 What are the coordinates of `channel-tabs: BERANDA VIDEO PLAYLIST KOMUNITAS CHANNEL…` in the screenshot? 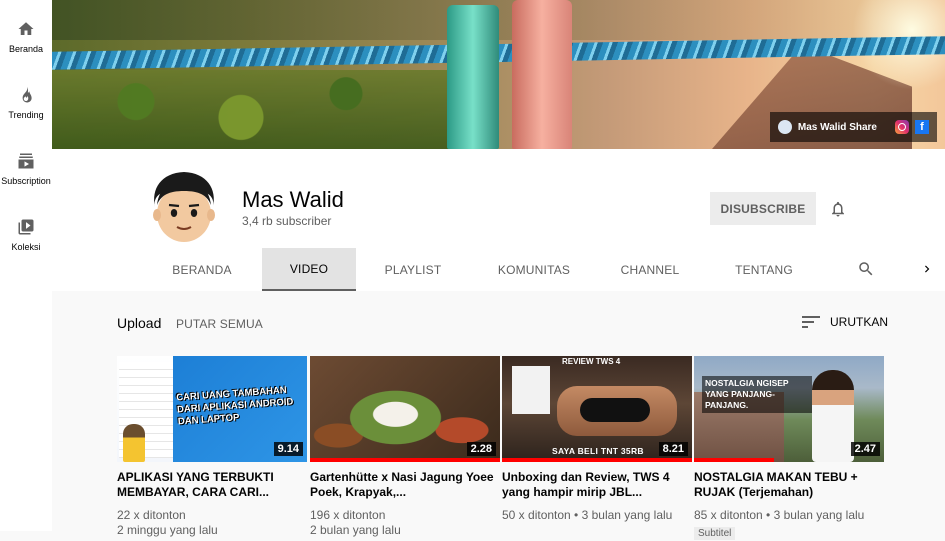 It's located at (484, 269).